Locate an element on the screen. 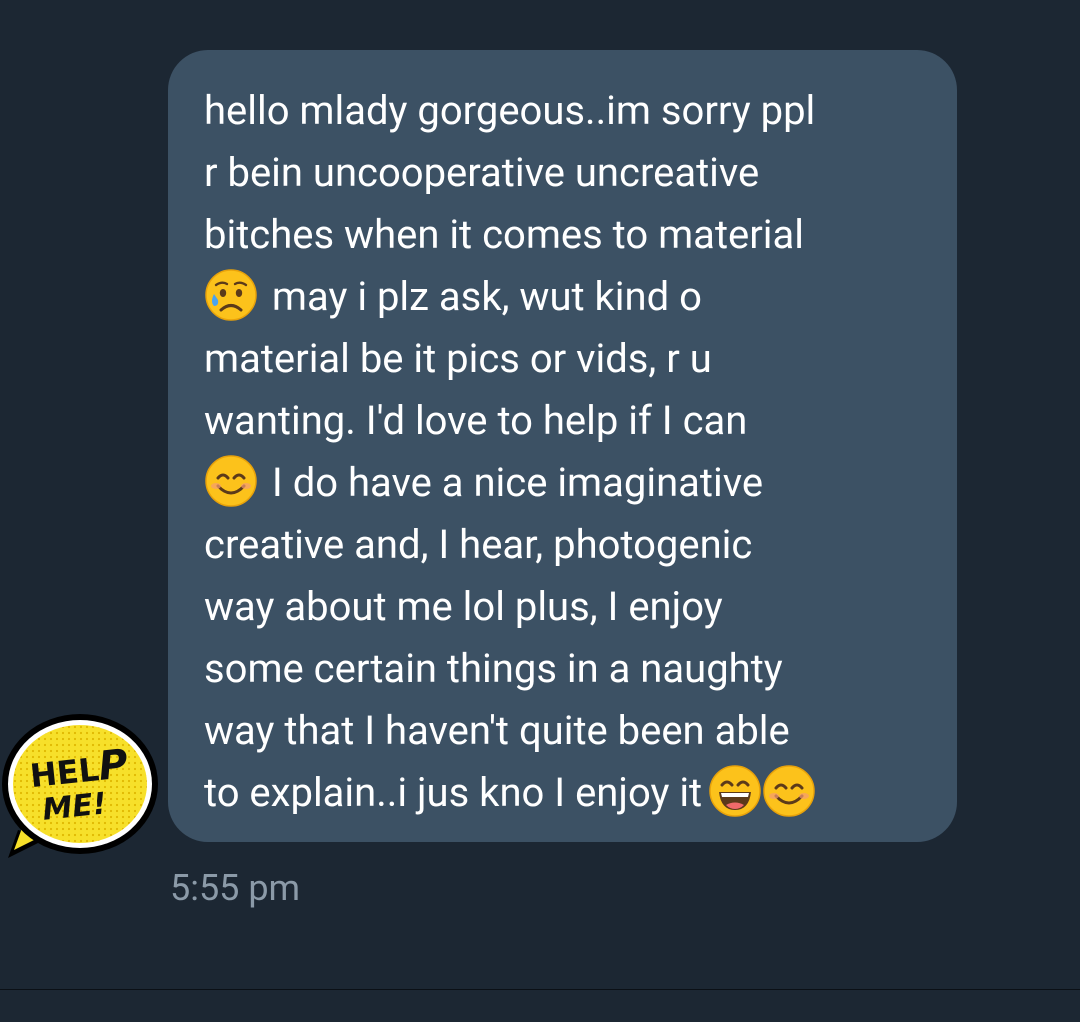 The width and height of the screenshot is (1080, 1022). message-line: to explain..i jus kno I enjoy it is located at coordinates (565, 793).